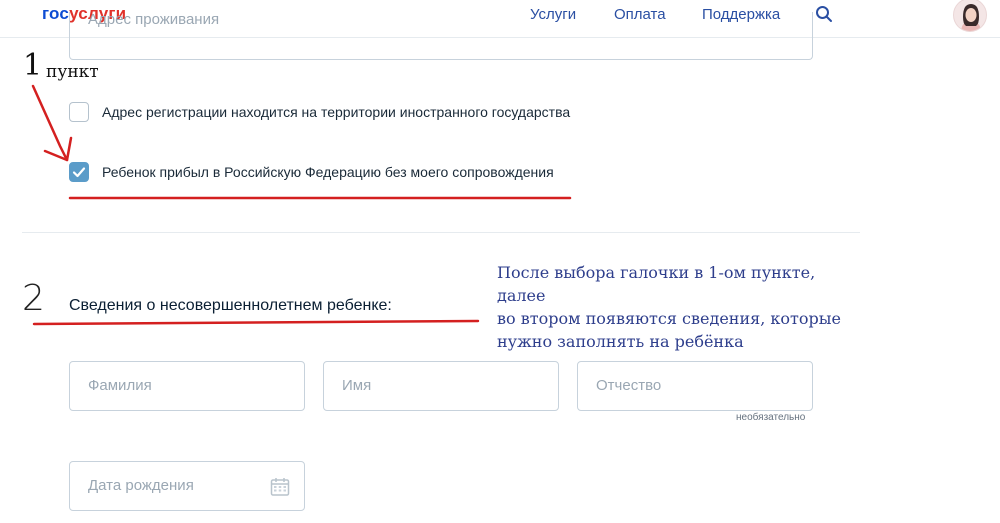 The width and height of the screenshot is (1000, 523). I want to click on annotation-arrow, so click(50, 123).